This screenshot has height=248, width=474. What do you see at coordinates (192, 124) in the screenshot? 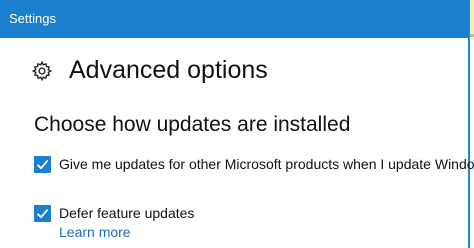
I see `section-title: Choose how updates are installed` at bounding box center [192, 124].